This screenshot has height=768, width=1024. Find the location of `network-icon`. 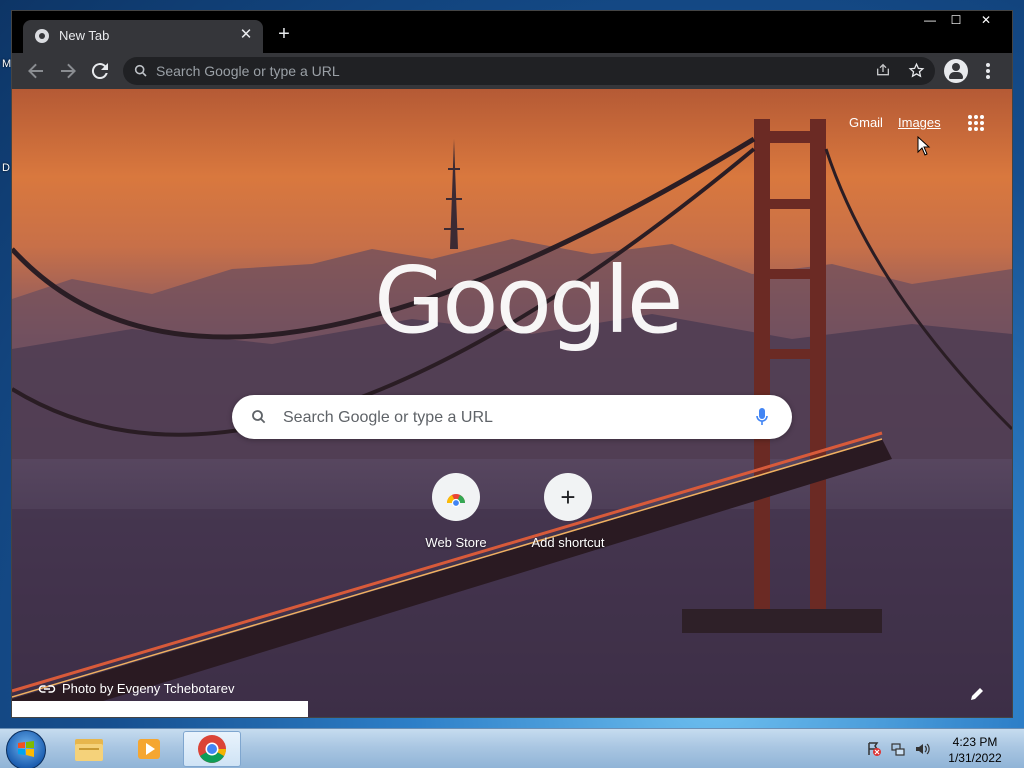

network-icon is located at coordinates (898, 749).